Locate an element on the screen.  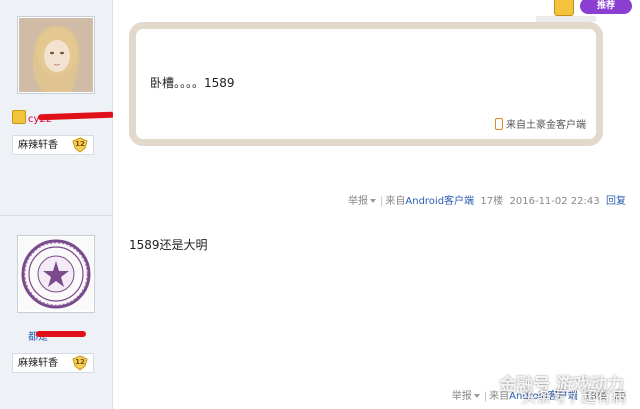
client-link: Android客户端 is located at coordinates (439, 201).